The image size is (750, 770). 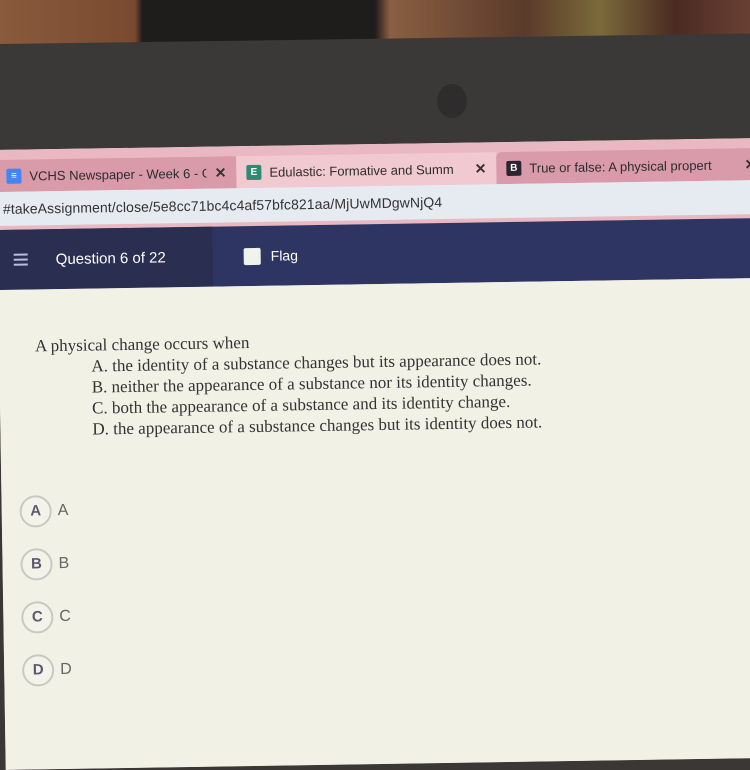 I want to click on radio-bubble: D, so click(x=38, y=670).